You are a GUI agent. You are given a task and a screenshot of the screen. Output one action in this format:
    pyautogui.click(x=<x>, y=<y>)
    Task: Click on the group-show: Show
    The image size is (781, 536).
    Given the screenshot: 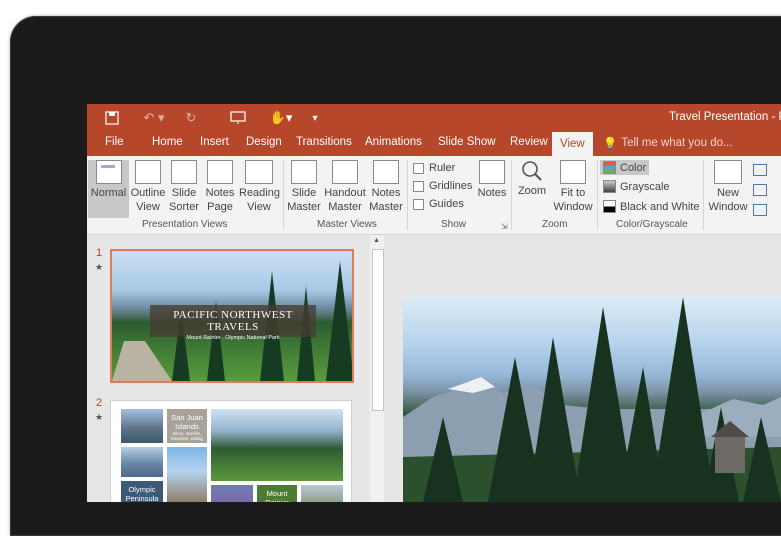 What is the action you would take?
    pyautogui.click(x=454, y=224)
    